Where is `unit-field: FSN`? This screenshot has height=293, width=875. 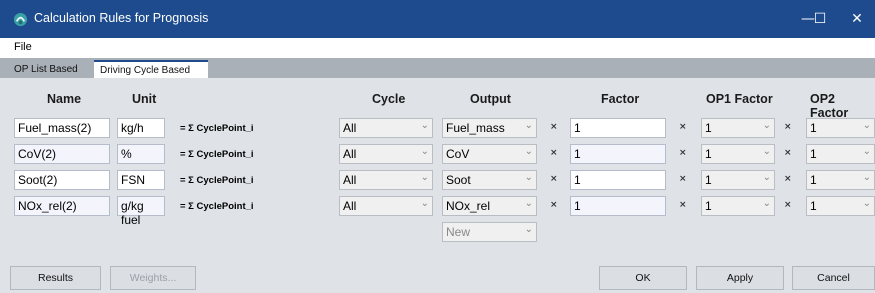
unit-field: FSN is located at coordinates (141, 180).